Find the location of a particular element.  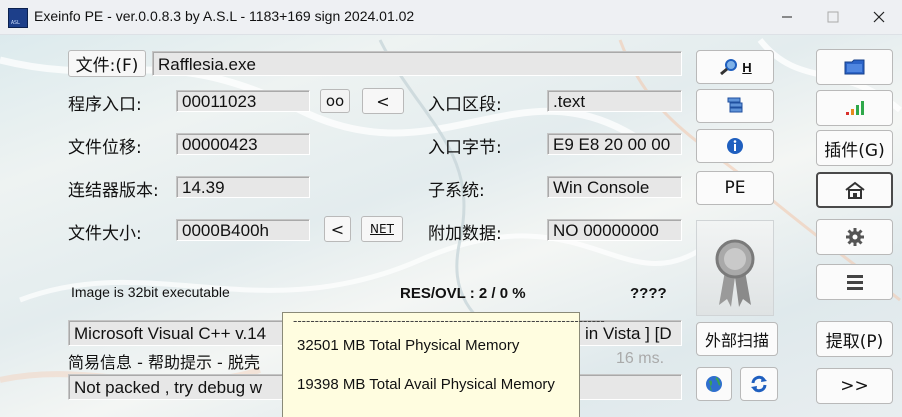

linker-version-label: 连结器版本: is located at coordinates (113, 191).